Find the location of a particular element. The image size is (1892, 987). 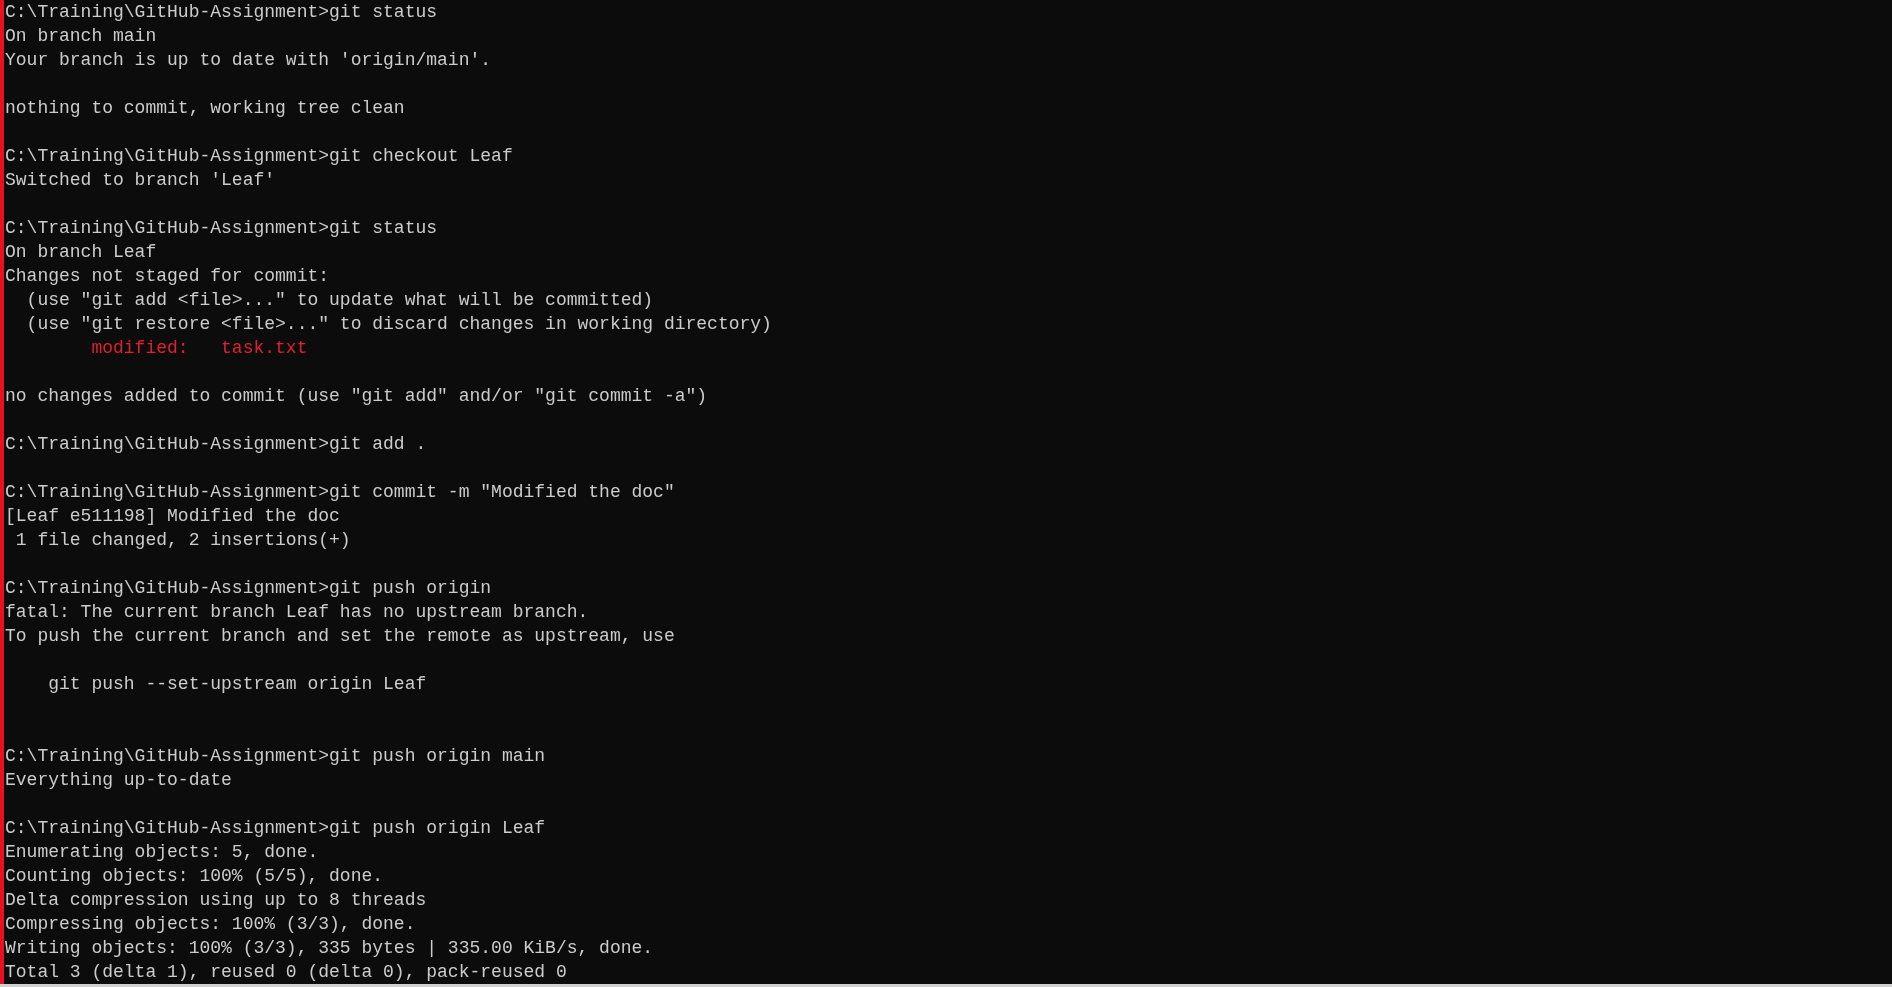

terminal-line: Counting objects: 100% (5/5), done. is located at coordinates (195, 876).